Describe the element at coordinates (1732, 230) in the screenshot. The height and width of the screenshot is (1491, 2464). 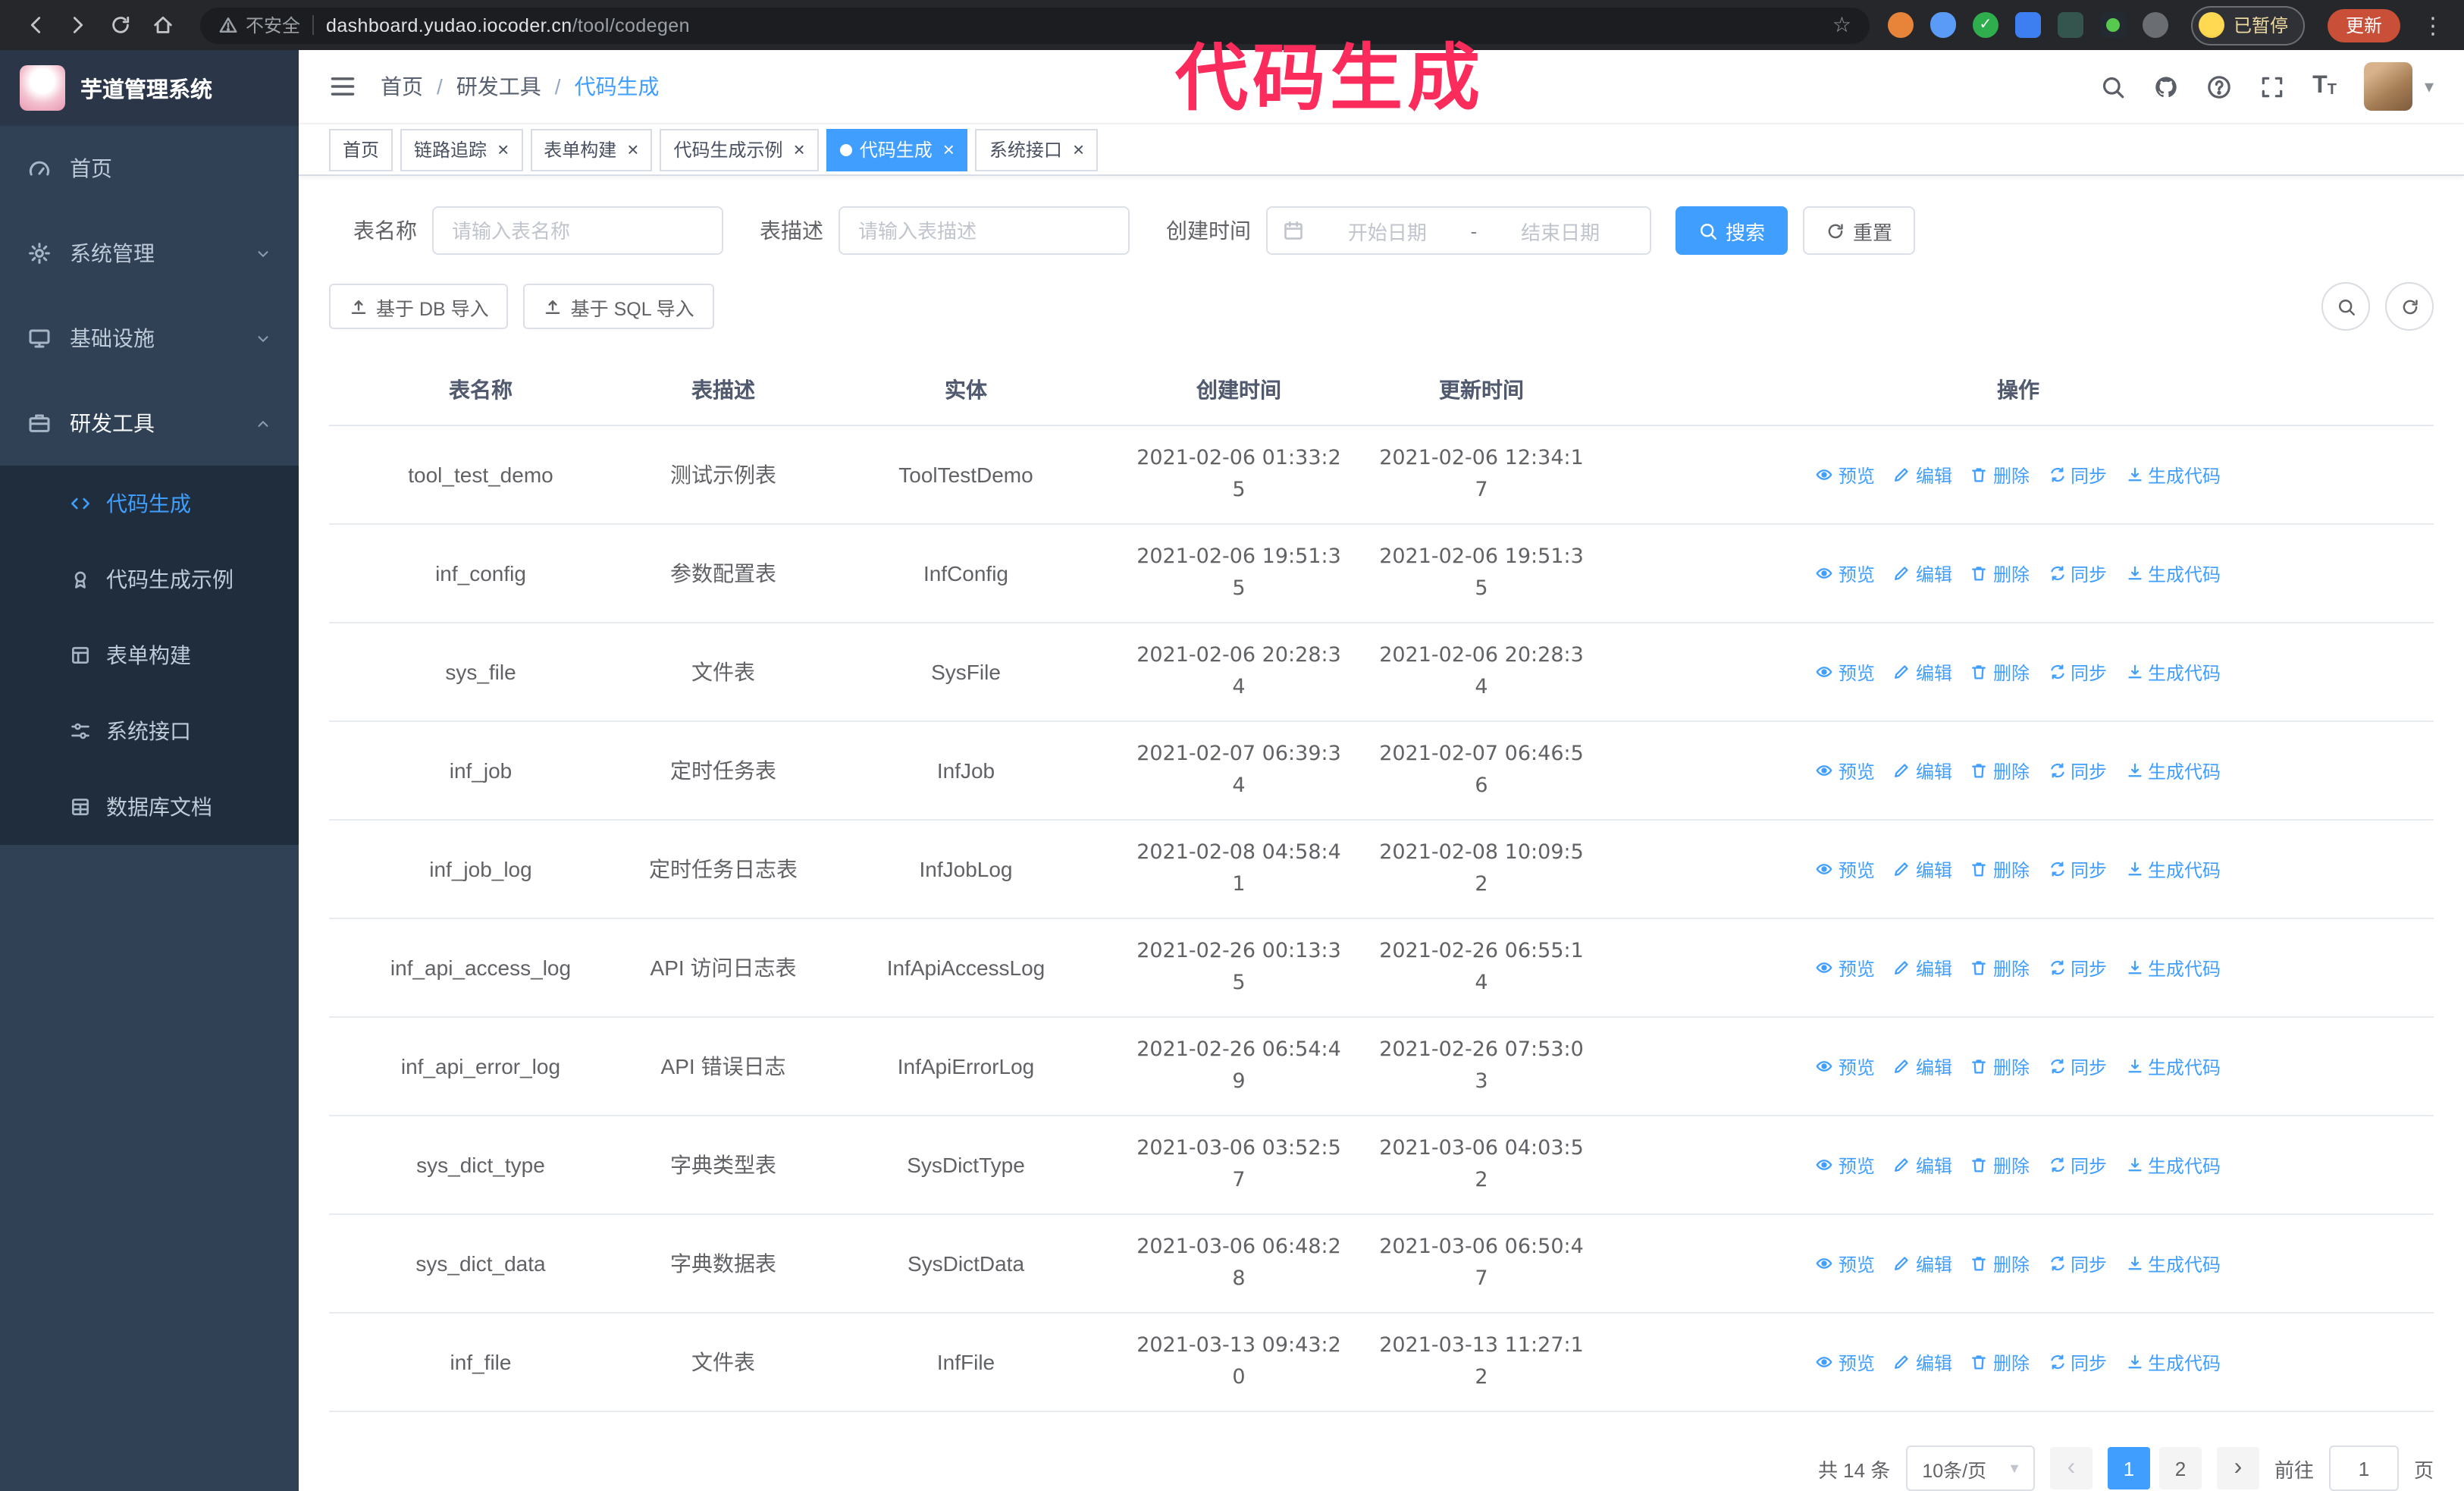
I see `search-button: 搜索` at that location.